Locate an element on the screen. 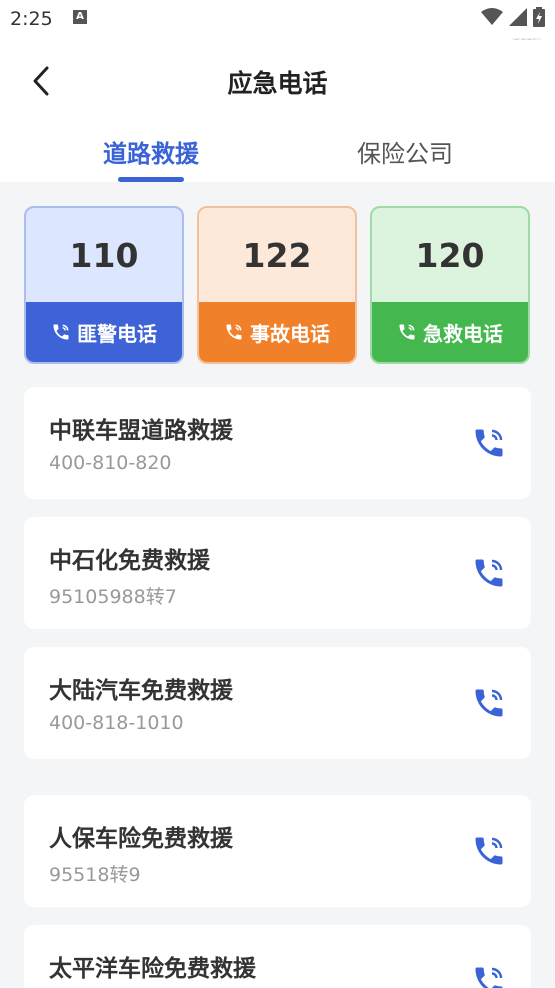  contact-name: 中联车盟道路救援 is located at coordinates (141, 431).